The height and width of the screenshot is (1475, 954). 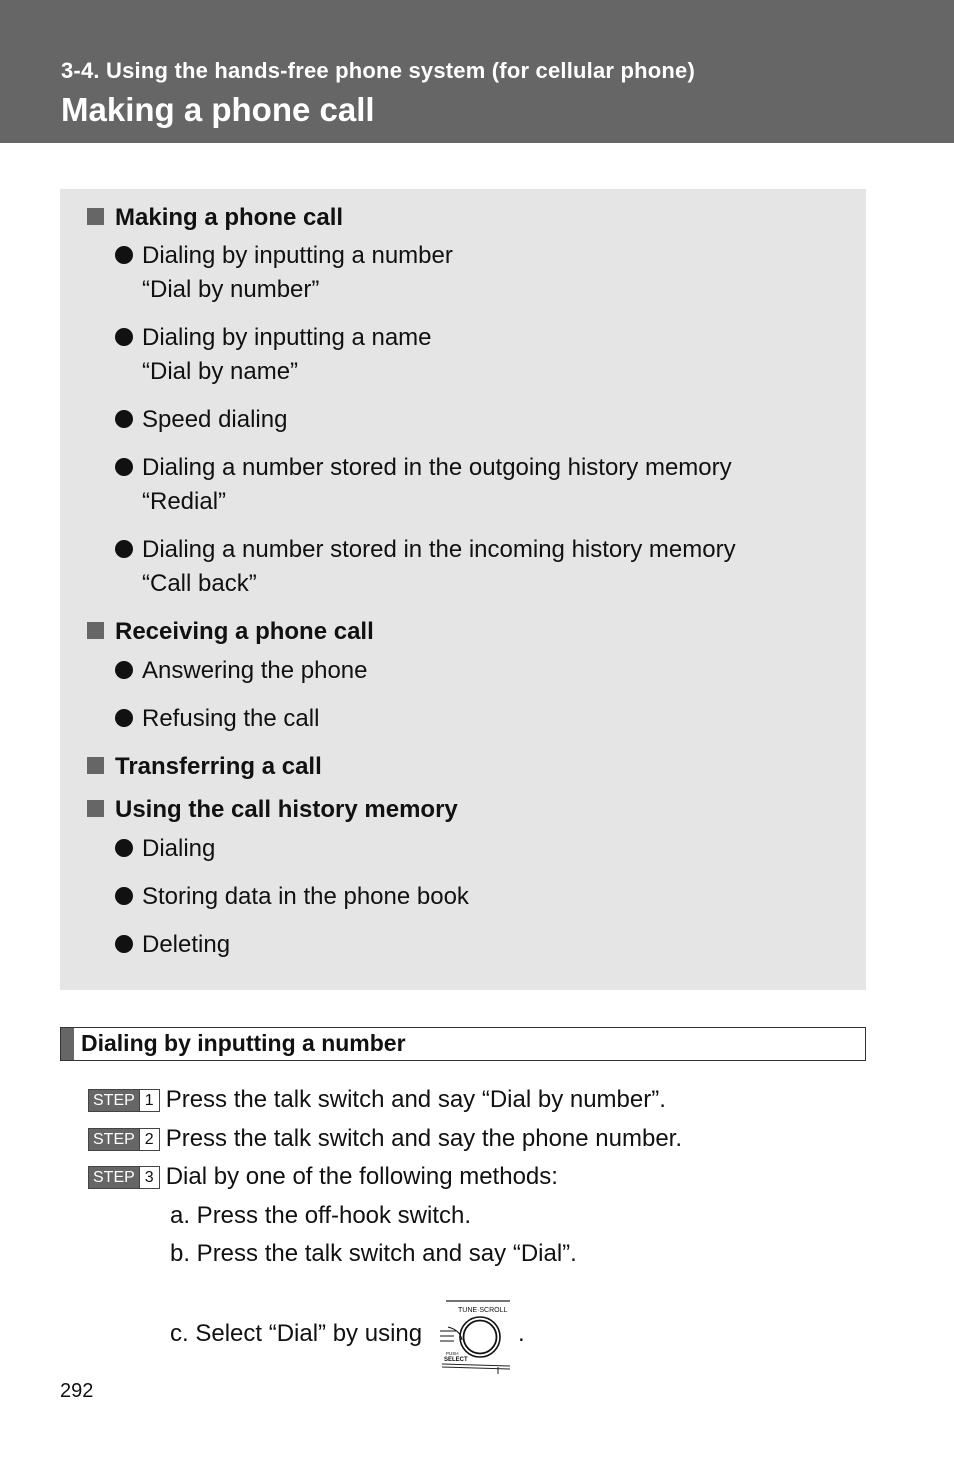 I want to click on page-title: Making a phone call, so click(x=218, y=109).